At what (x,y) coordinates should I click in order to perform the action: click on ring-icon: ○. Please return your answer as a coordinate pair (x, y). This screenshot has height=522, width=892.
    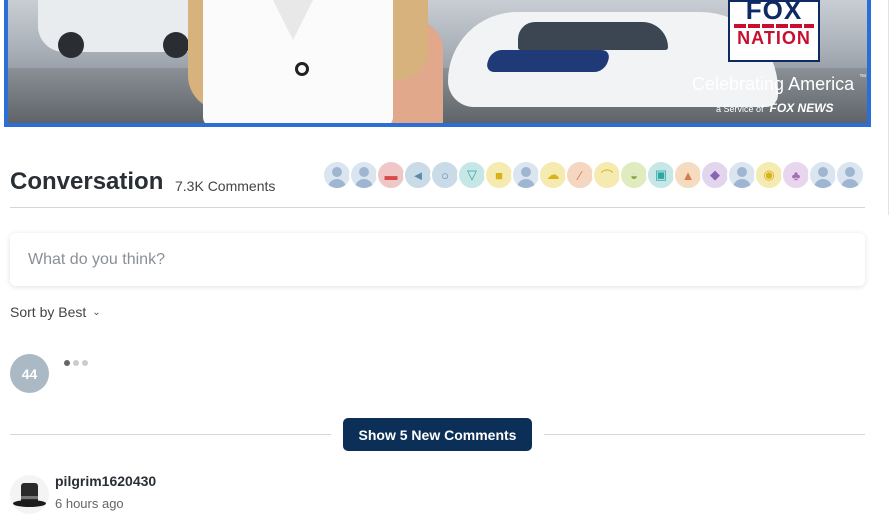
    Looking at the image, I should click on (445, 175).